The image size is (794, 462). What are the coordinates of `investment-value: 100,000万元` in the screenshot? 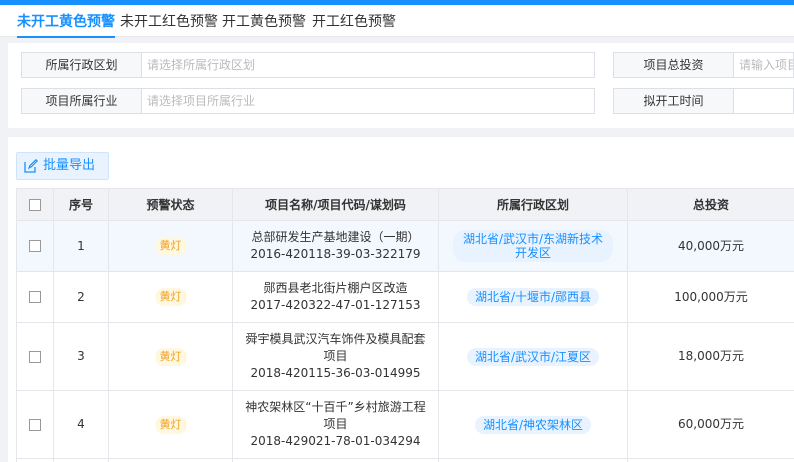 It's located at (710, 297).